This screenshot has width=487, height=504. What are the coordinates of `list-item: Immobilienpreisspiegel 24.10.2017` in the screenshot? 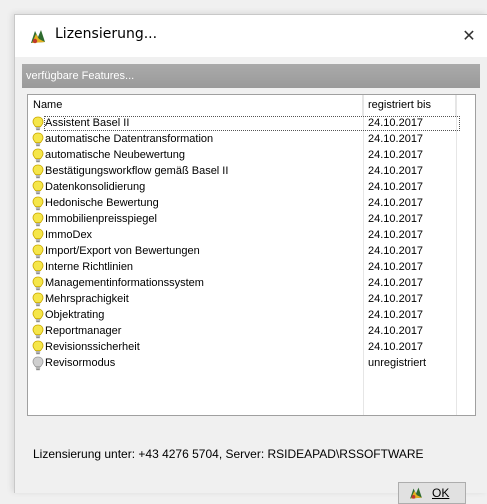 It's located at (251, 220).